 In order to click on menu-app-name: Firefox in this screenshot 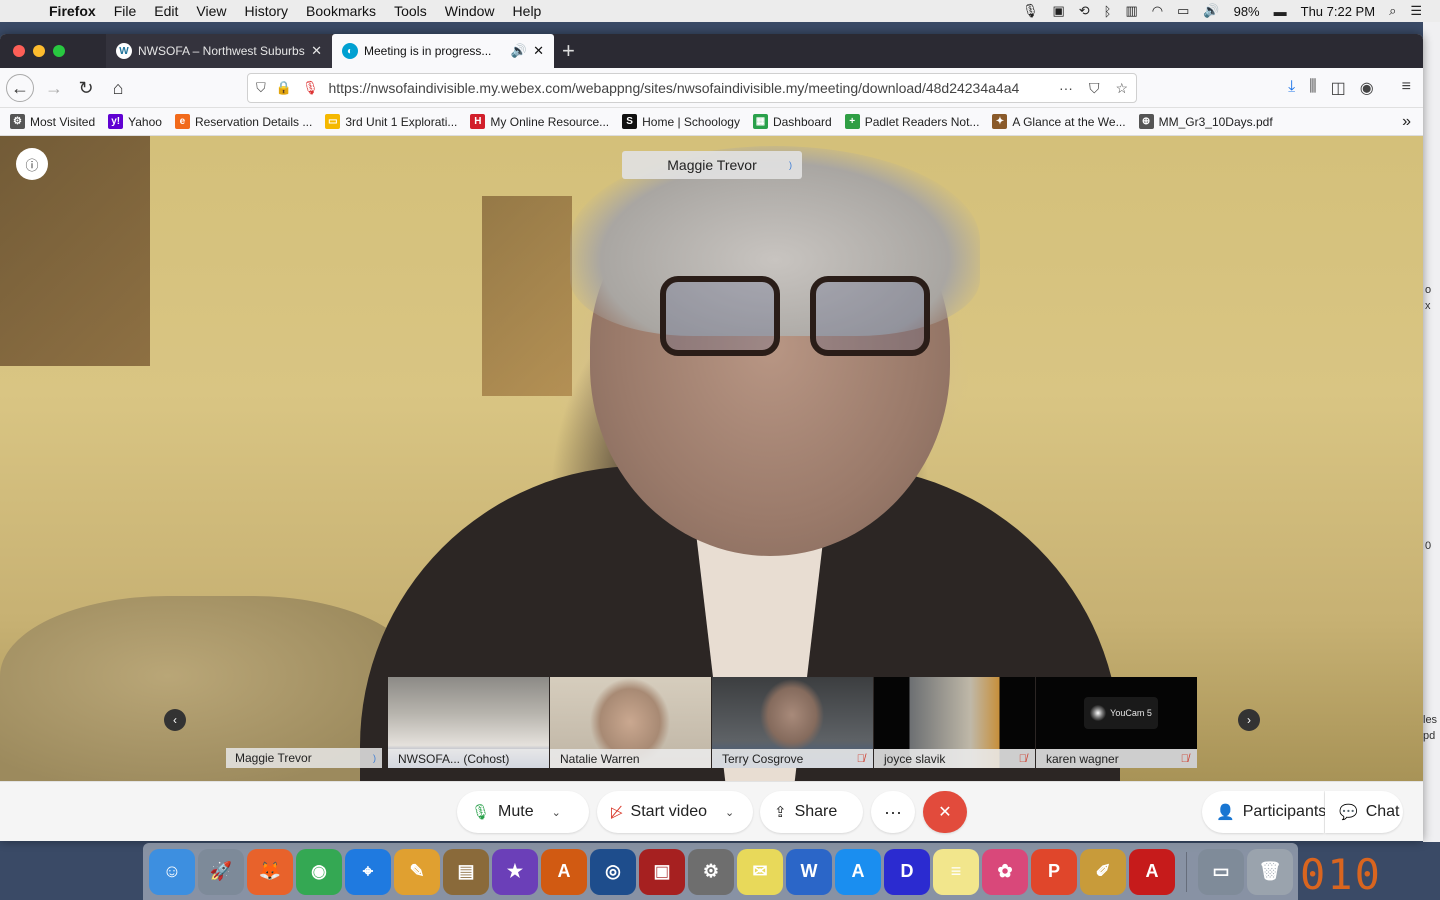, I will do `click(72, 11)`.